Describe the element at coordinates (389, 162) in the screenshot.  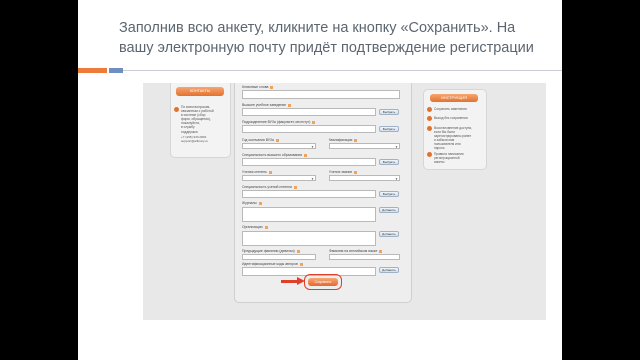
I see `specialty-select-button: Выбрать` at that location.